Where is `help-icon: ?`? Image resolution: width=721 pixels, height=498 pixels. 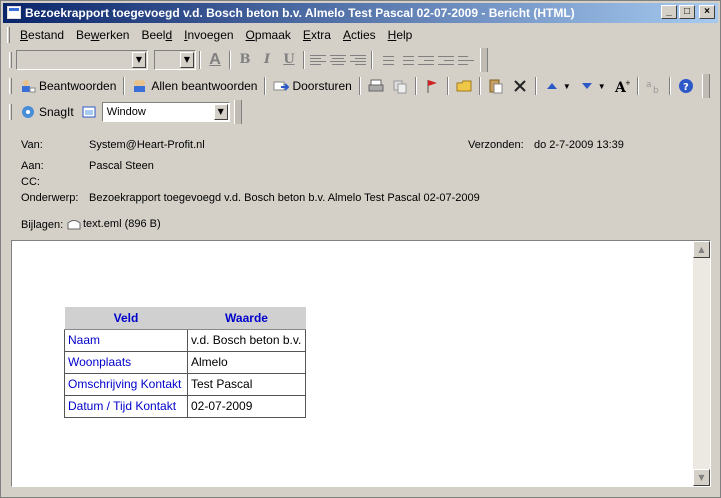
help-icon: ? is located at coordinates (686, 86).